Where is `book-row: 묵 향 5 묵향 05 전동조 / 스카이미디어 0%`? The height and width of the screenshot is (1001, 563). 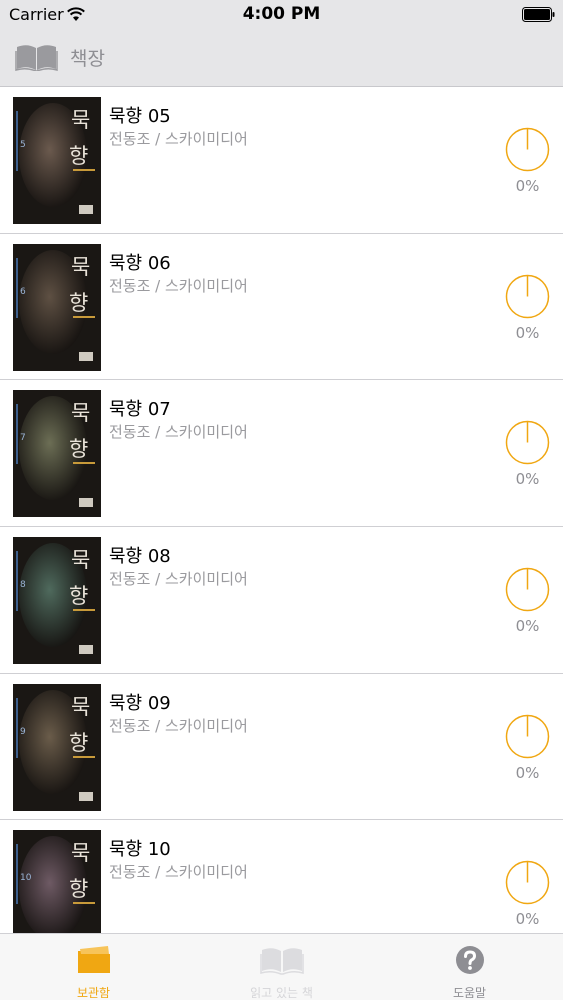
book-row: 묵 향 5 묵향 05 전동조 / 스카이미디어 0% is located at coordinates (281, 160).